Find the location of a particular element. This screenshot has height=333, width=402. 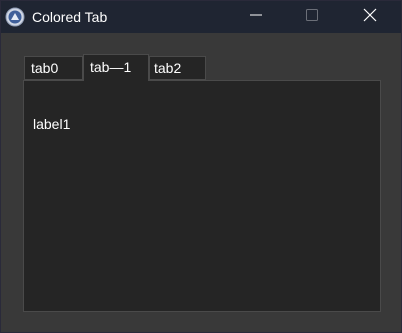

close-icon is located at coordinates (370, 17).